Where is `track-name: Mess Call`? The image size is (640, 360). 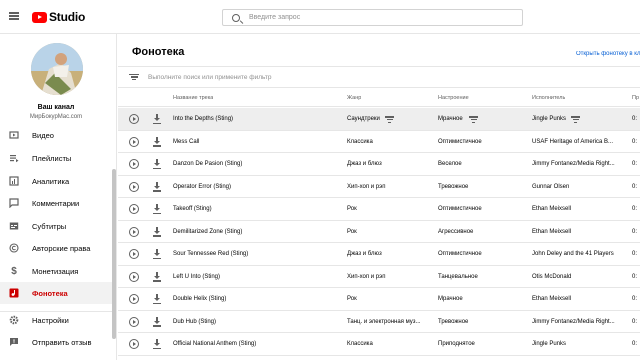
track-name: Mess Call is located at coordinates (186, 141).